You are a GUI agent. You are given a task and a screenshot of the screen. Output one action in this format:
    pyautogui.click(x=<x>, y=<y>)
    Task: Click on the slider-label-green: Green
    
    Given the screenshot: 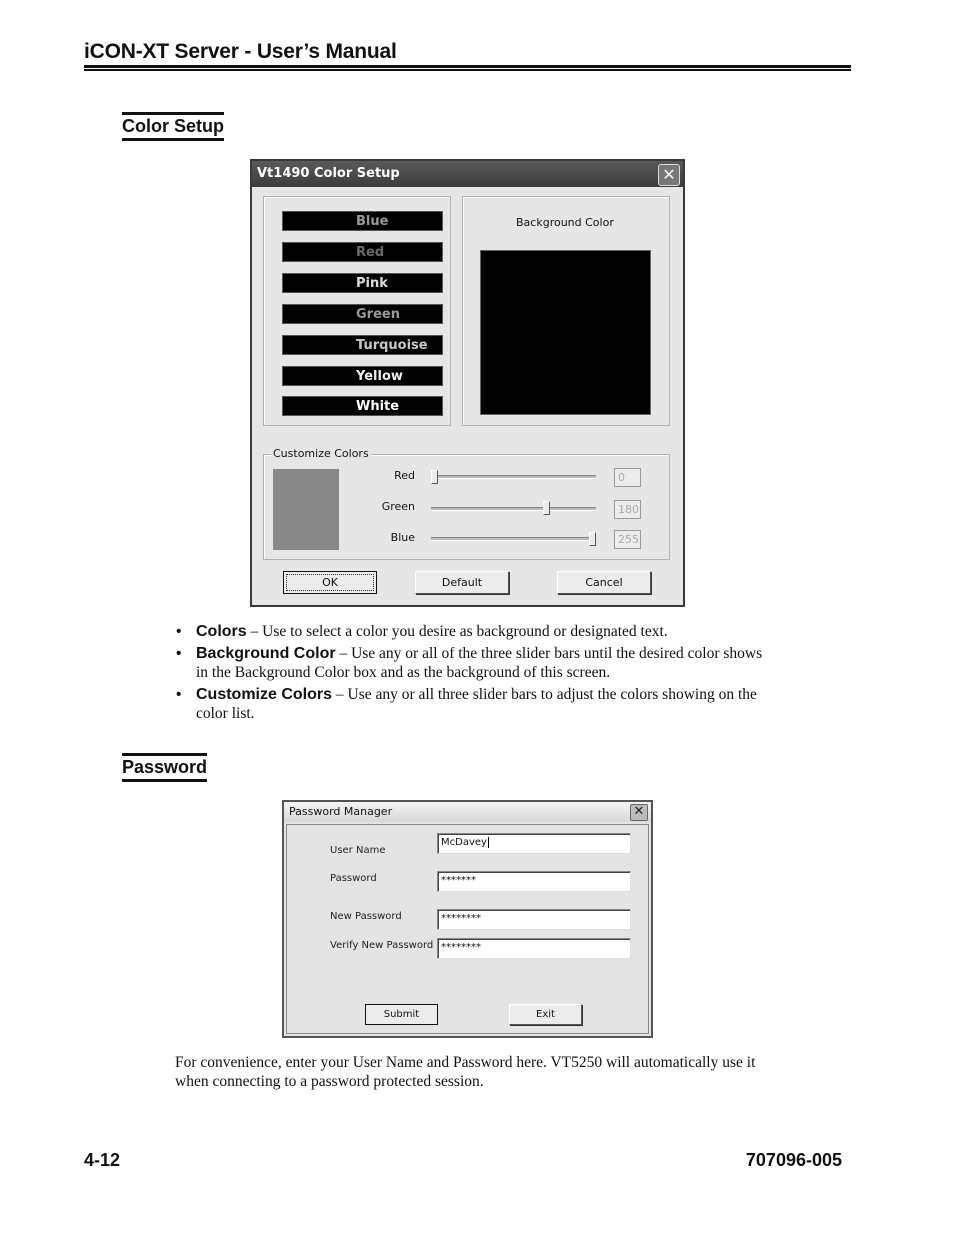 What is the action you would take?
    pyautogui.click(x=398, y=506)
    